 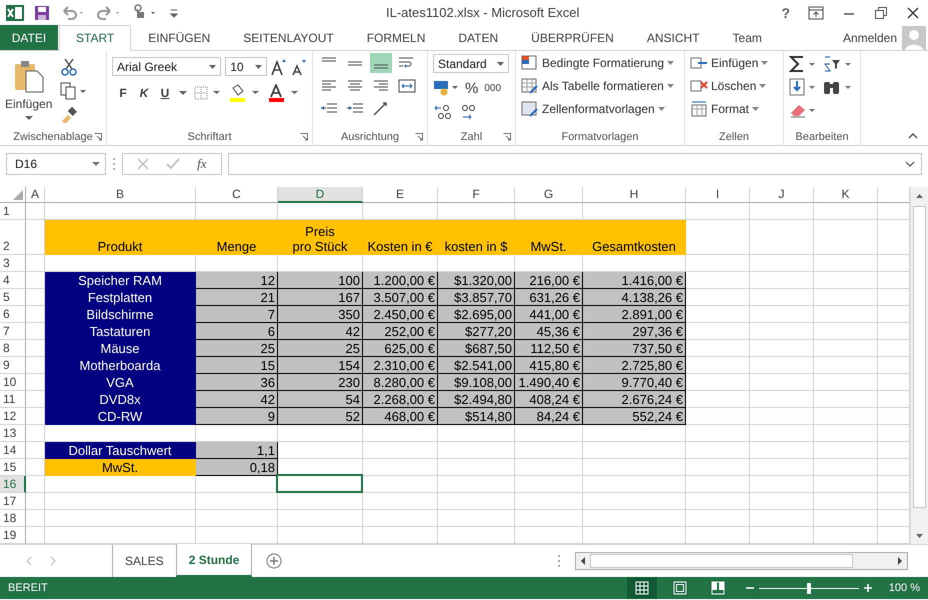 What do you see at coordinates (868, 588) in the screenshot?
I see `zoom-in-icon` at bounding box center [868, 588].